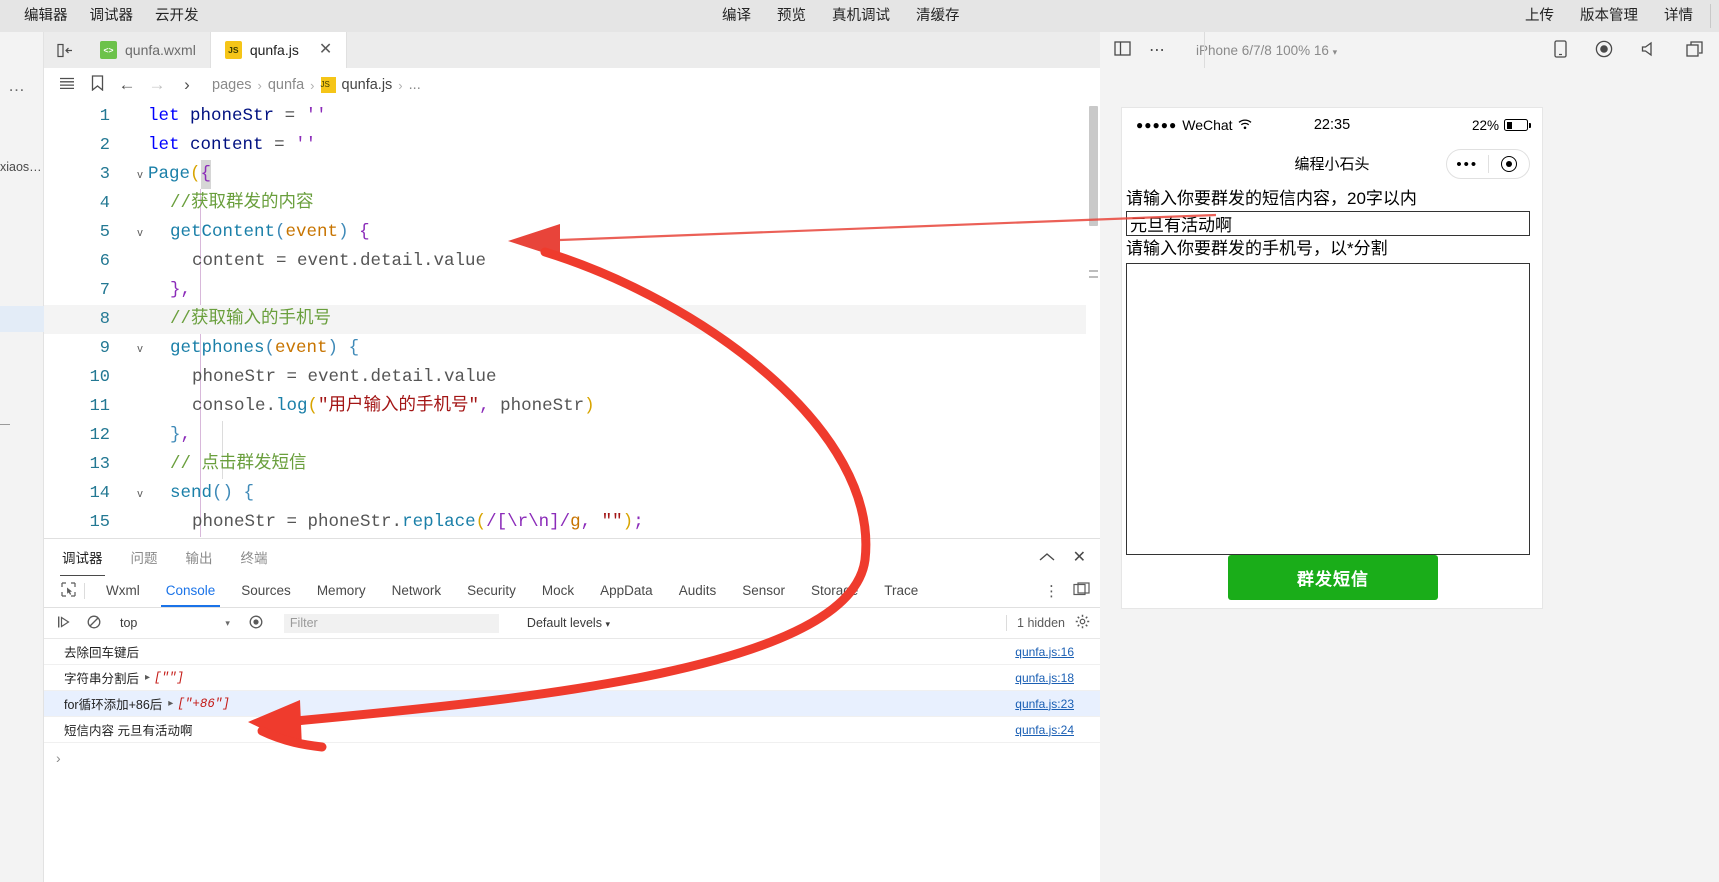 The height and width of the screenshot is (882, 1719). What do you see at coordinates (938, 16) in the screenshot?
I see `menu-item-clear-cache: 清缓存` at bounding box center [938, 16].